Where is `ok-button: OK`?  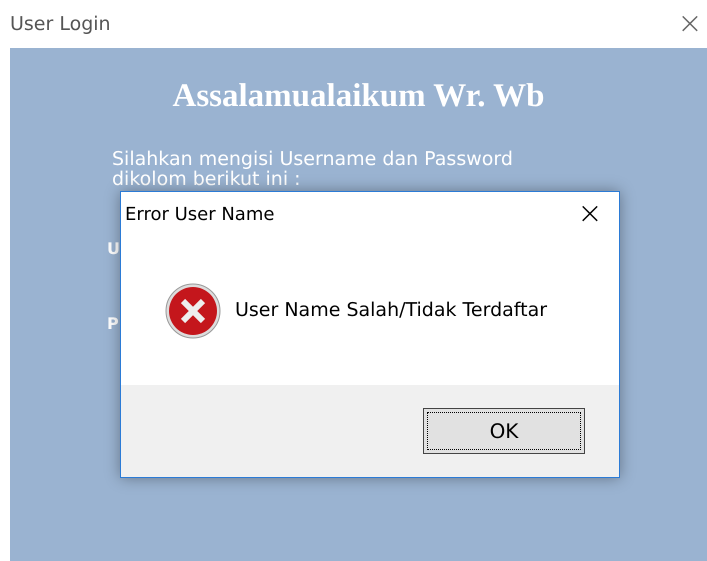
ok-button: OK is located at coordinates (504, 431).